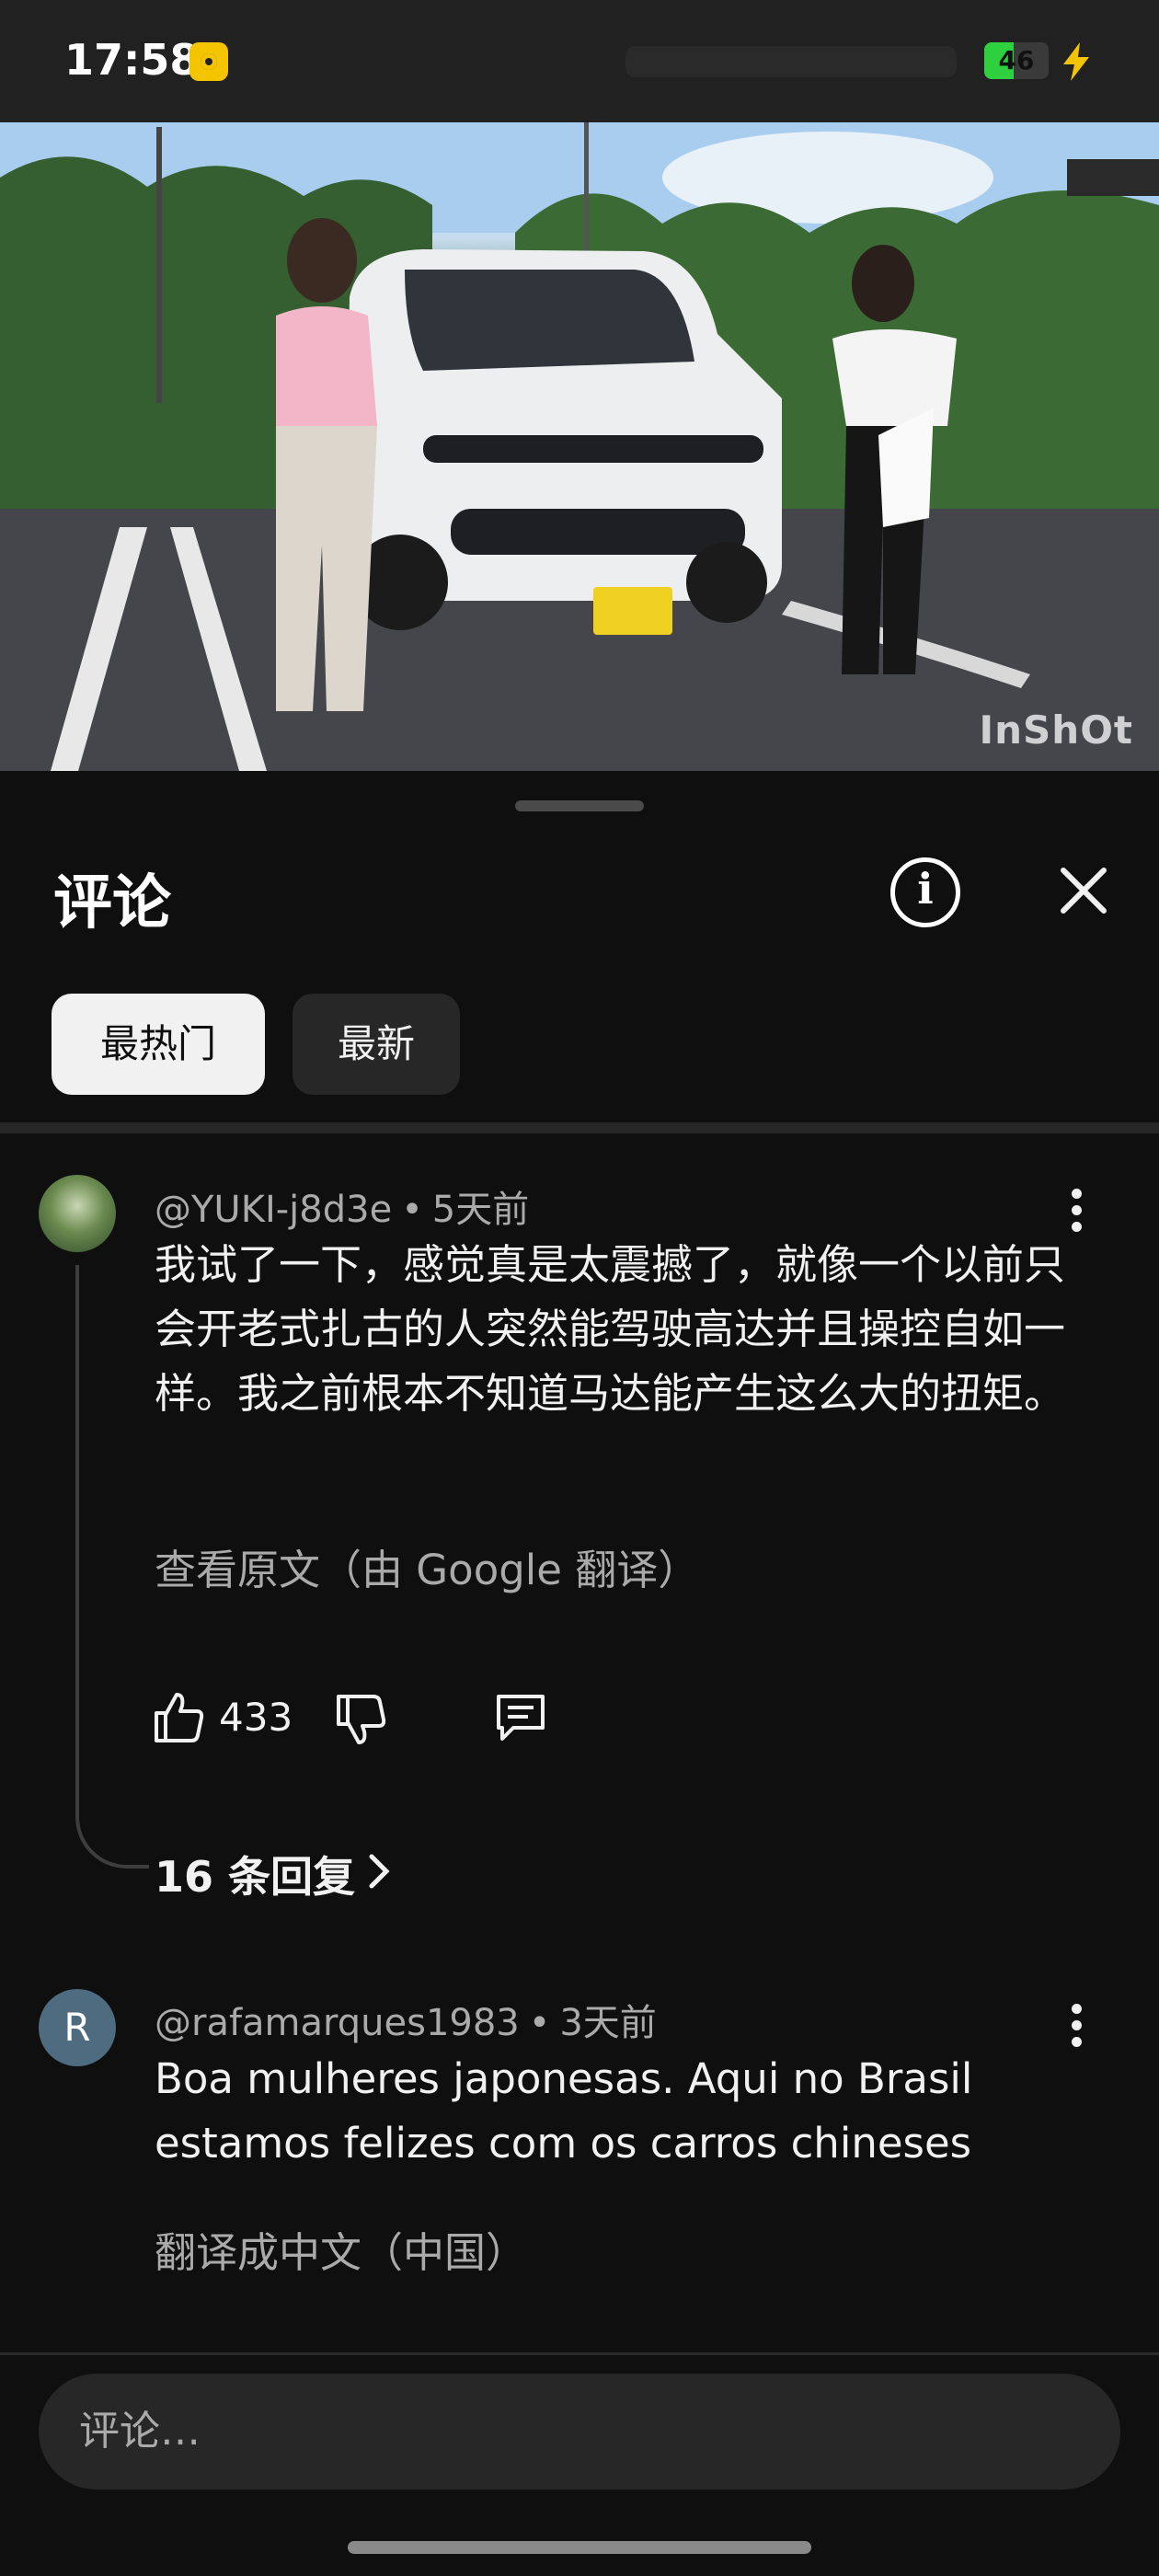  What do you see at coordinates (380, 1871) in the screenshot?
I see `chevron-right-icon` at bounding box center [380, 1871].